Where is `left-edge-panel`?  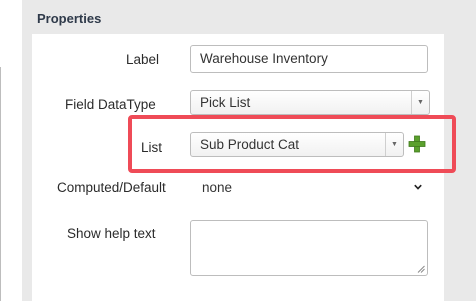 left-edge-panel is located at coordinates (11, 150).